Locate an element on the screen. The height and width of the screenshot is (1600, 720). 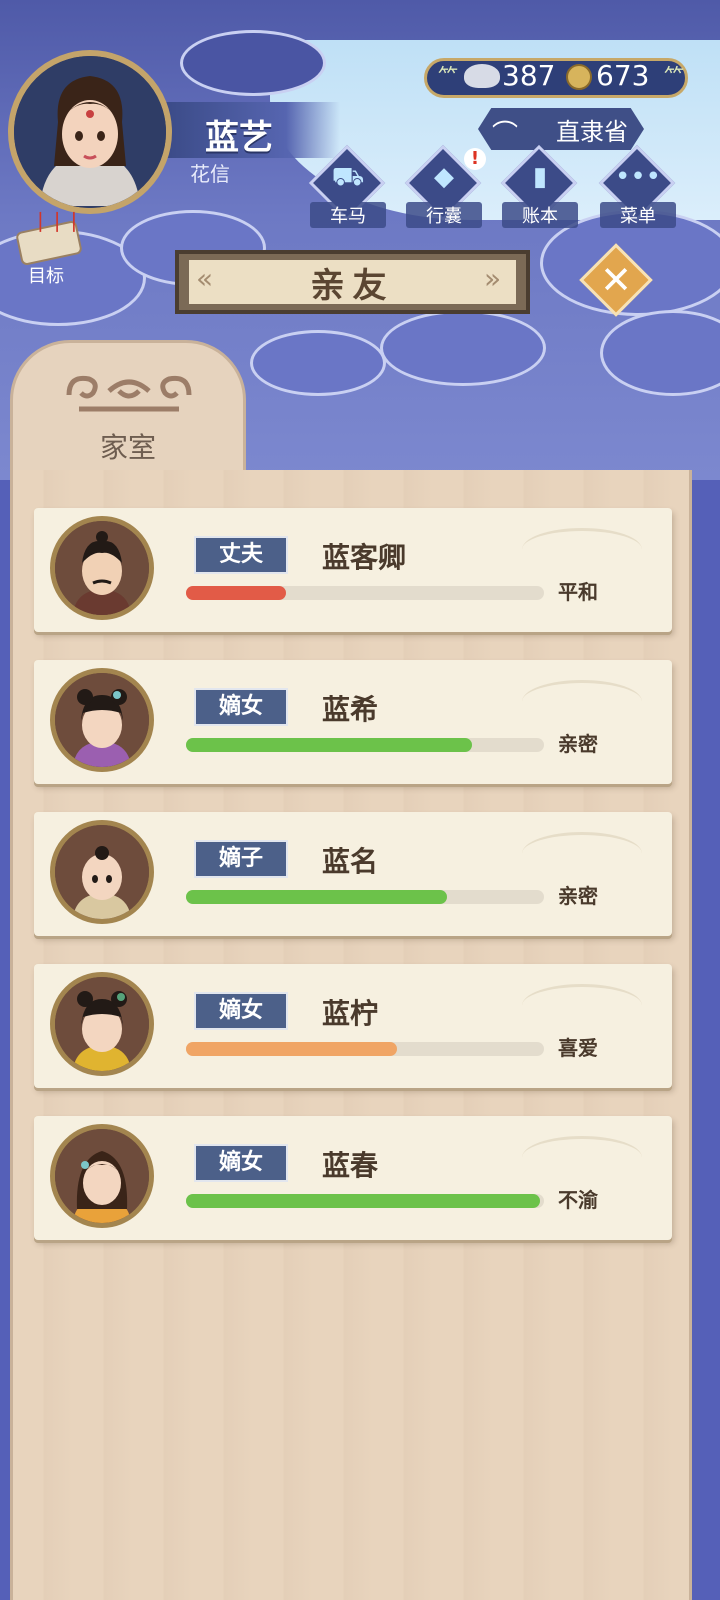
family-member-card: 丈夫 蓝客卿 平和 is located at coordinates (353, 570).